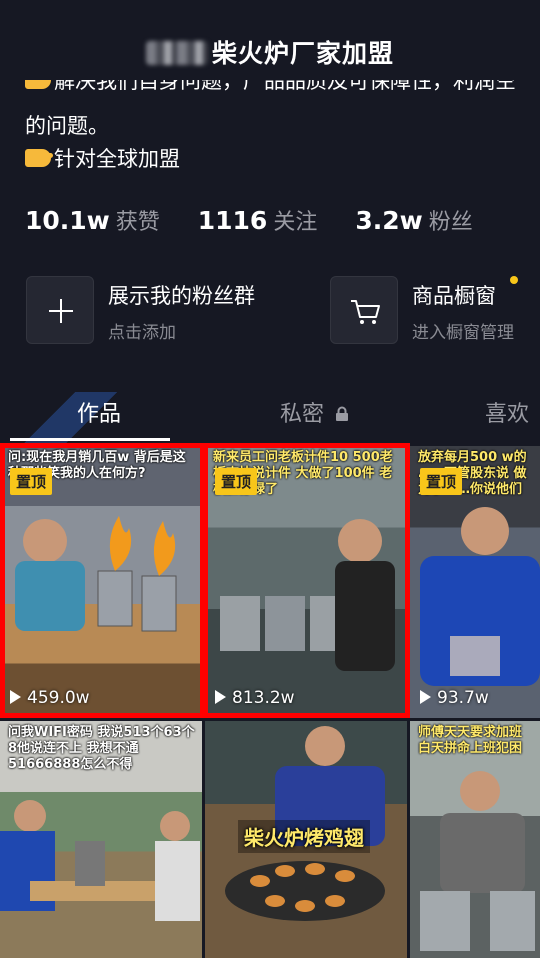 The width and height of the screenshot is (540, 958). I want to click on tab-likes: 喜欢, so click(507, 412).